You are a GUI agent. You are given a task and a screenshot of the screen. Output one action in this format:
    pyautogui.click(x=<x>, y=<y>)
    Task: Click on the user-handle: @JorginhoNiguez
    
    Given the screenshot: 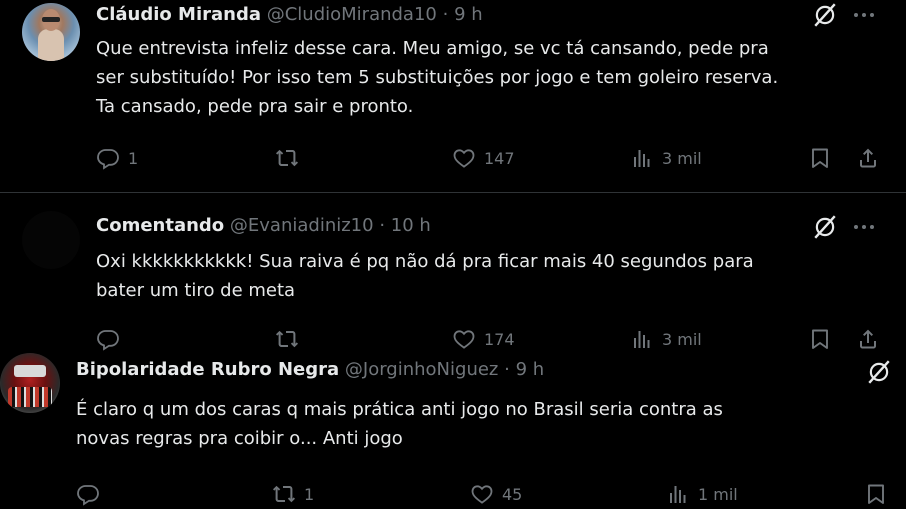 What is the action you would take?
    pyautogui.click(x=421, y=369)
    